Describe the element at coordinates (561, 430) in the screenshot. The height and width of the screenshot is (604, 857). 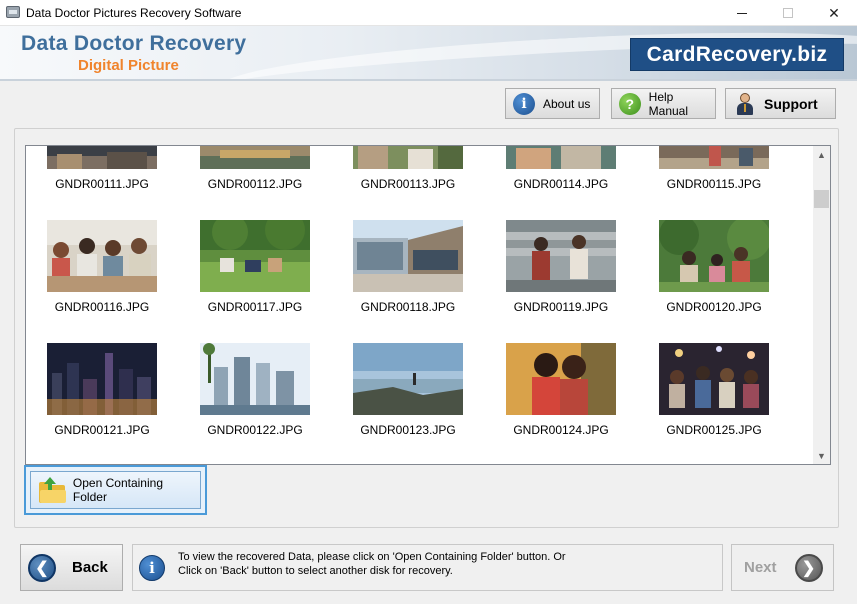
I see `thumbnail-filename: GNDR00124.JPG` at that location.